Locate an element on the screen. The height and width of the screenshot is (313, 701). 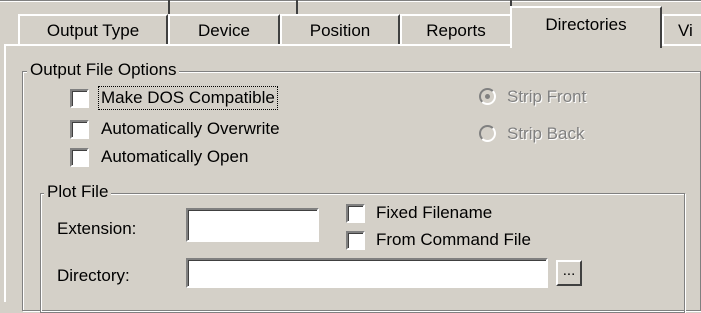
plot-file-title: Plot File is located at coordinates (78, 192).